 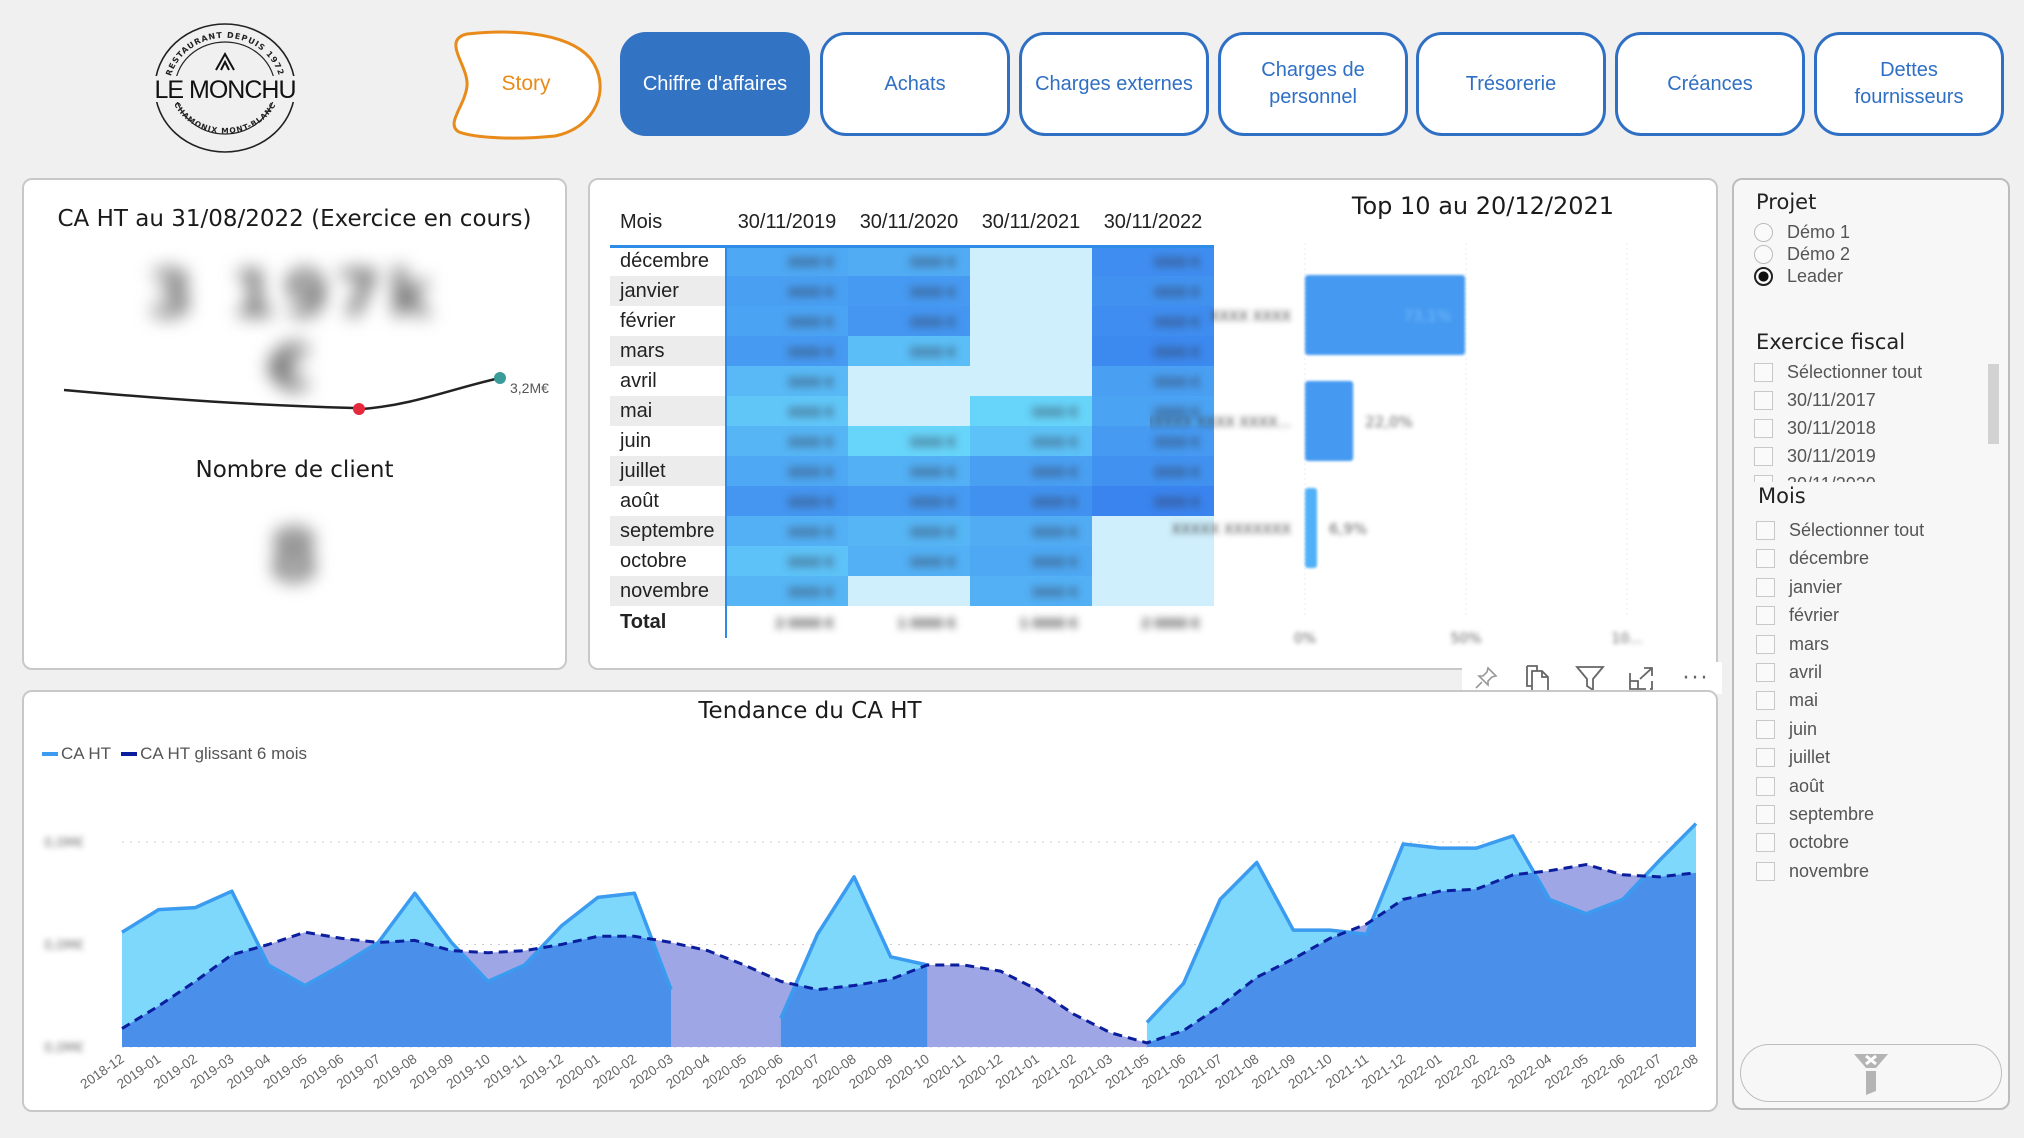 What do you see at coordinates (715, 84) in the screenshot?
I see `nav-chiffre-affaires: Chiffre d'affaires` at bounding box center [715, 84].